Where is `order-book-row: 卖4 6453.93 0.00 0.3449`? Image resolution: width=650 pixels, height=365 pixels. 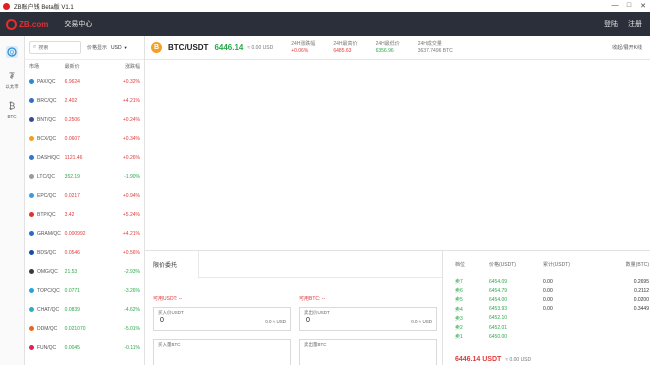 order-book-row: 卖4 6453.93 0.00 0.3449 is located at coordinates (546, 309).